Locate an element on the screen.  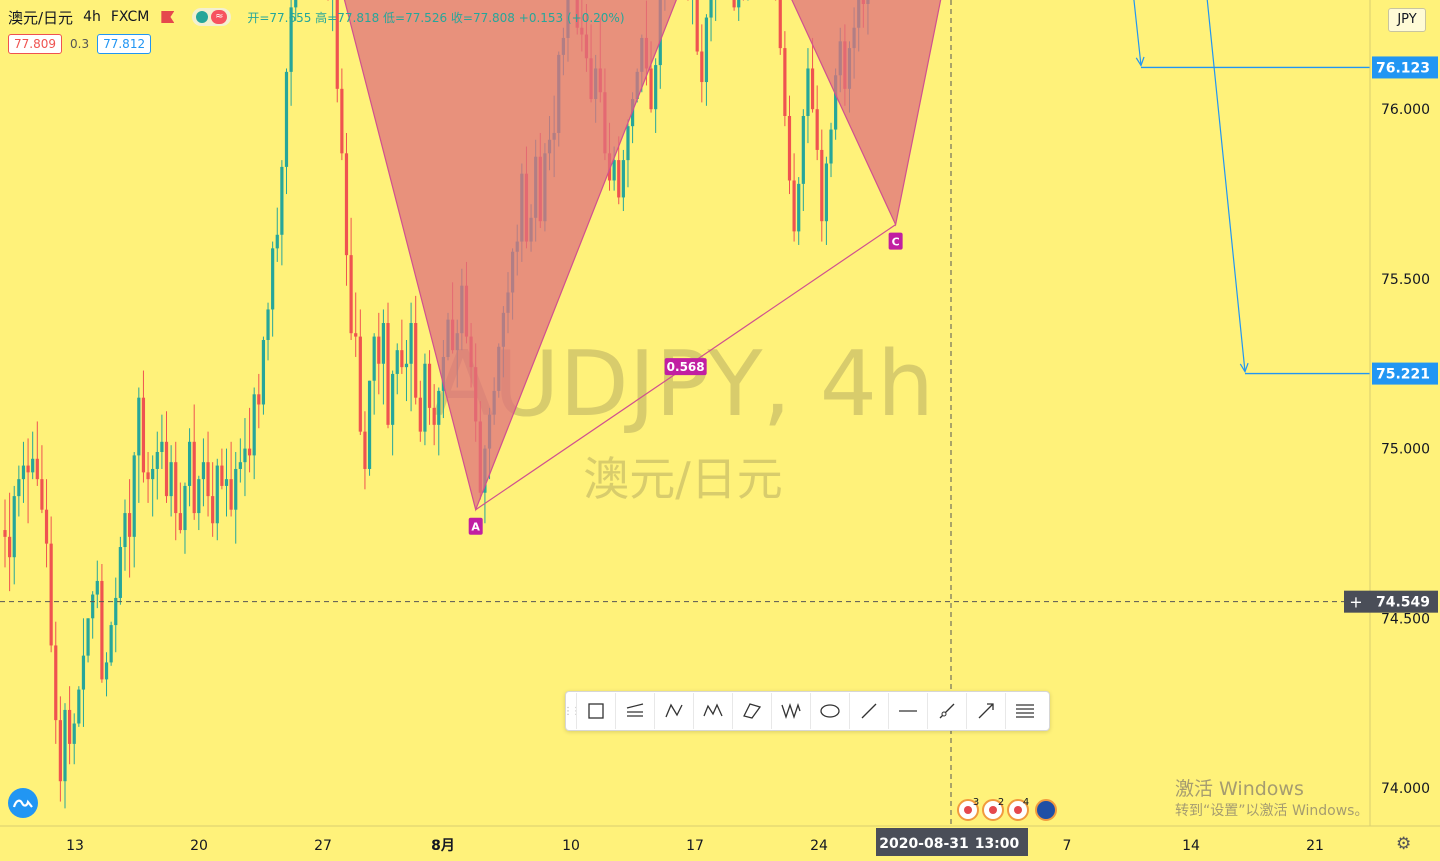
time-axis: 13 20 27 8月 10 17 24 7 14 21 2020-08-31 13:00 is located at coordinates (720, 840).